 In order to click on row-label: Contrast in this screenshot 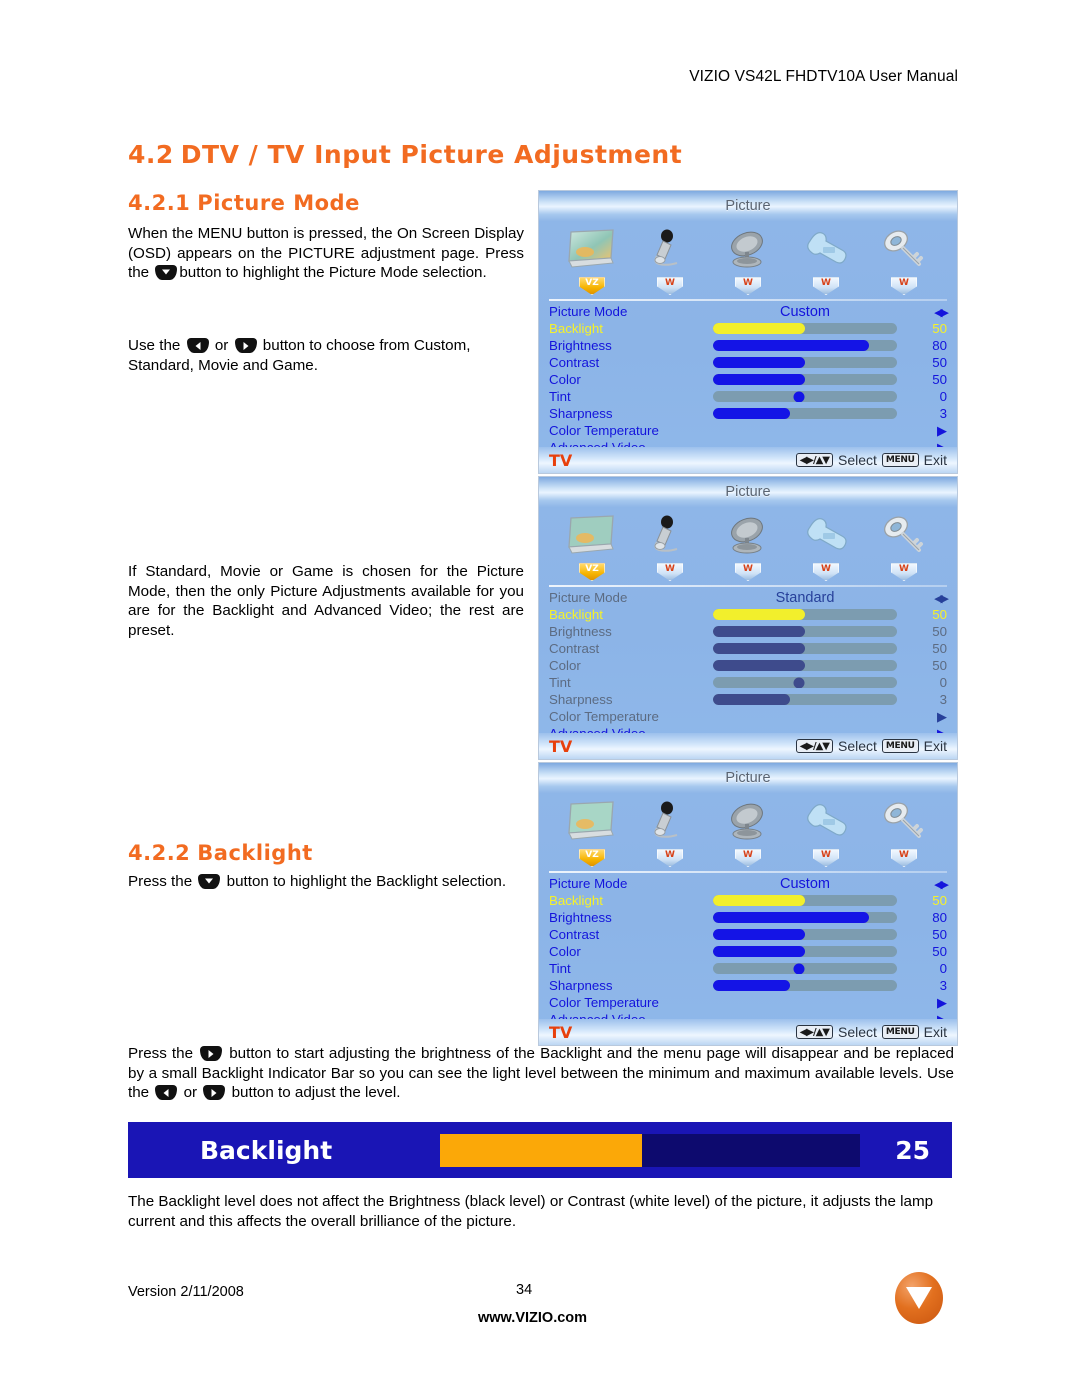, I will do `click(574, 934)`.